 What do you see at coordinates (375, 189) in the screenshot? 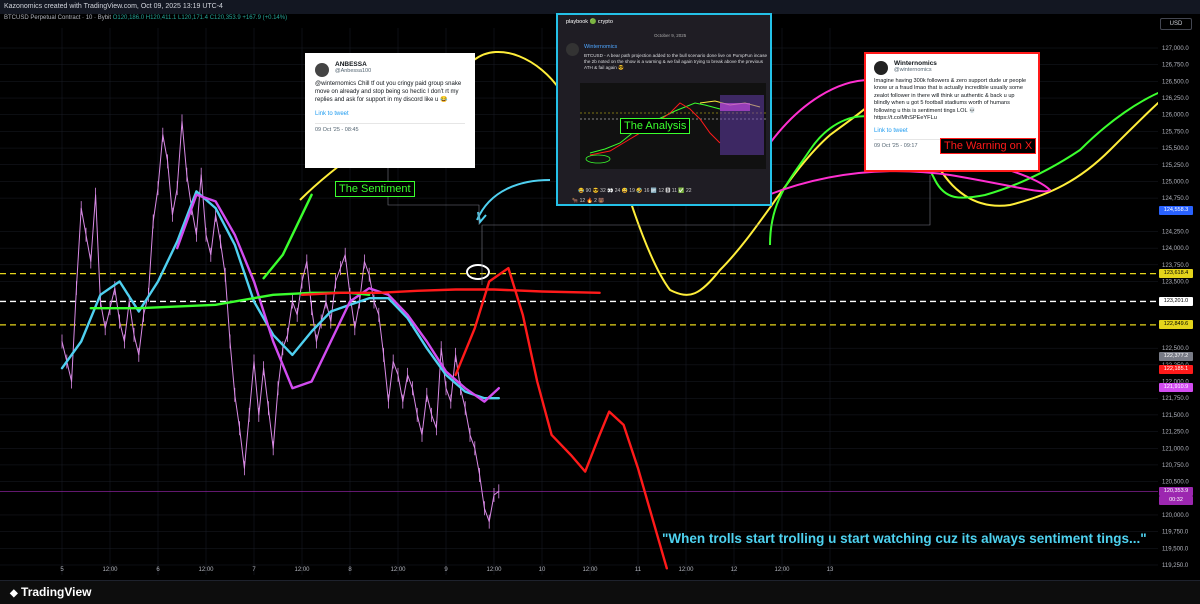
I see `label-the-sentiment: The Sentiment` at bounding box center [375, 189].